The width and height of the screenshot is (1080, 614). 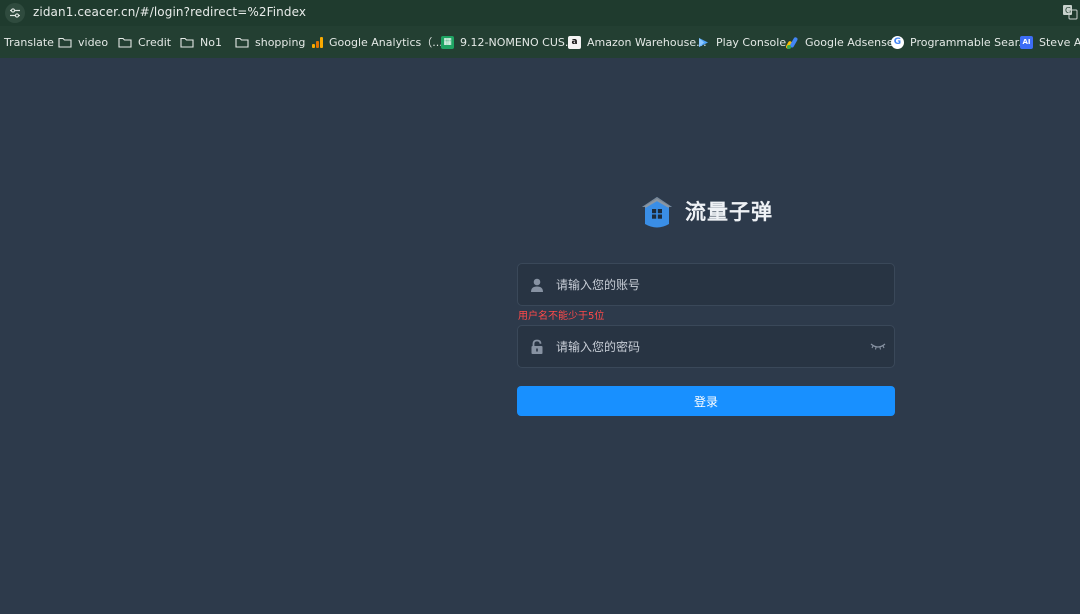 I want to click on bookmark-folder-no1: No1, so click(x=201, y=42).